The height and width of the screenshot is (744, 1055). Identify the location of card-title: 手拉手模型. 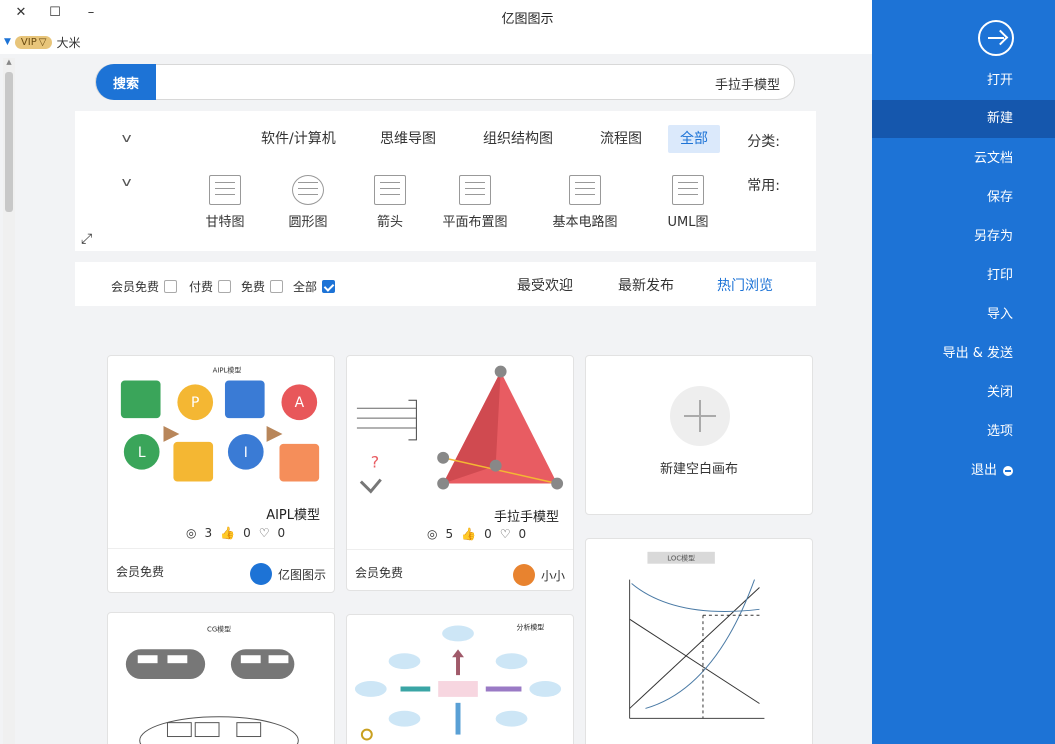
(526, 517).